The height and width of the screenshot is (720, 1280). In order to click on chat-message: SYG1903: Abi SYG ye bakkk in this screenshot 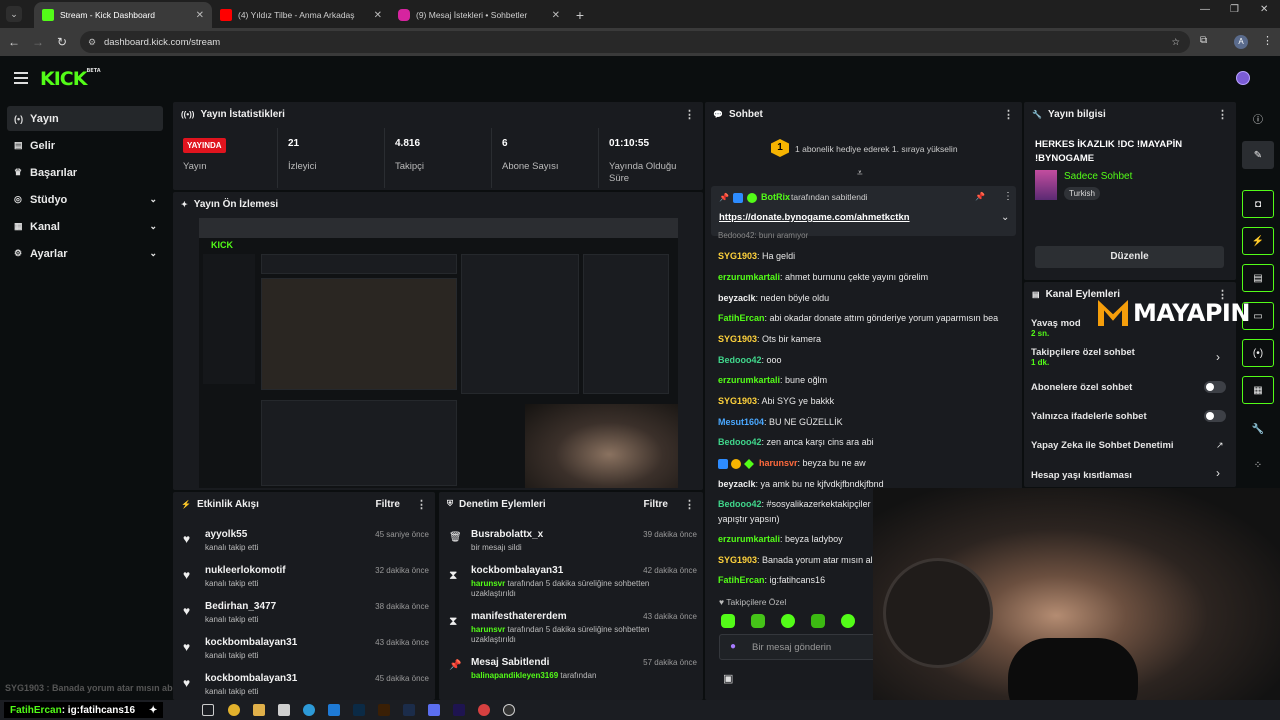, I will do `click(776, 401)`.